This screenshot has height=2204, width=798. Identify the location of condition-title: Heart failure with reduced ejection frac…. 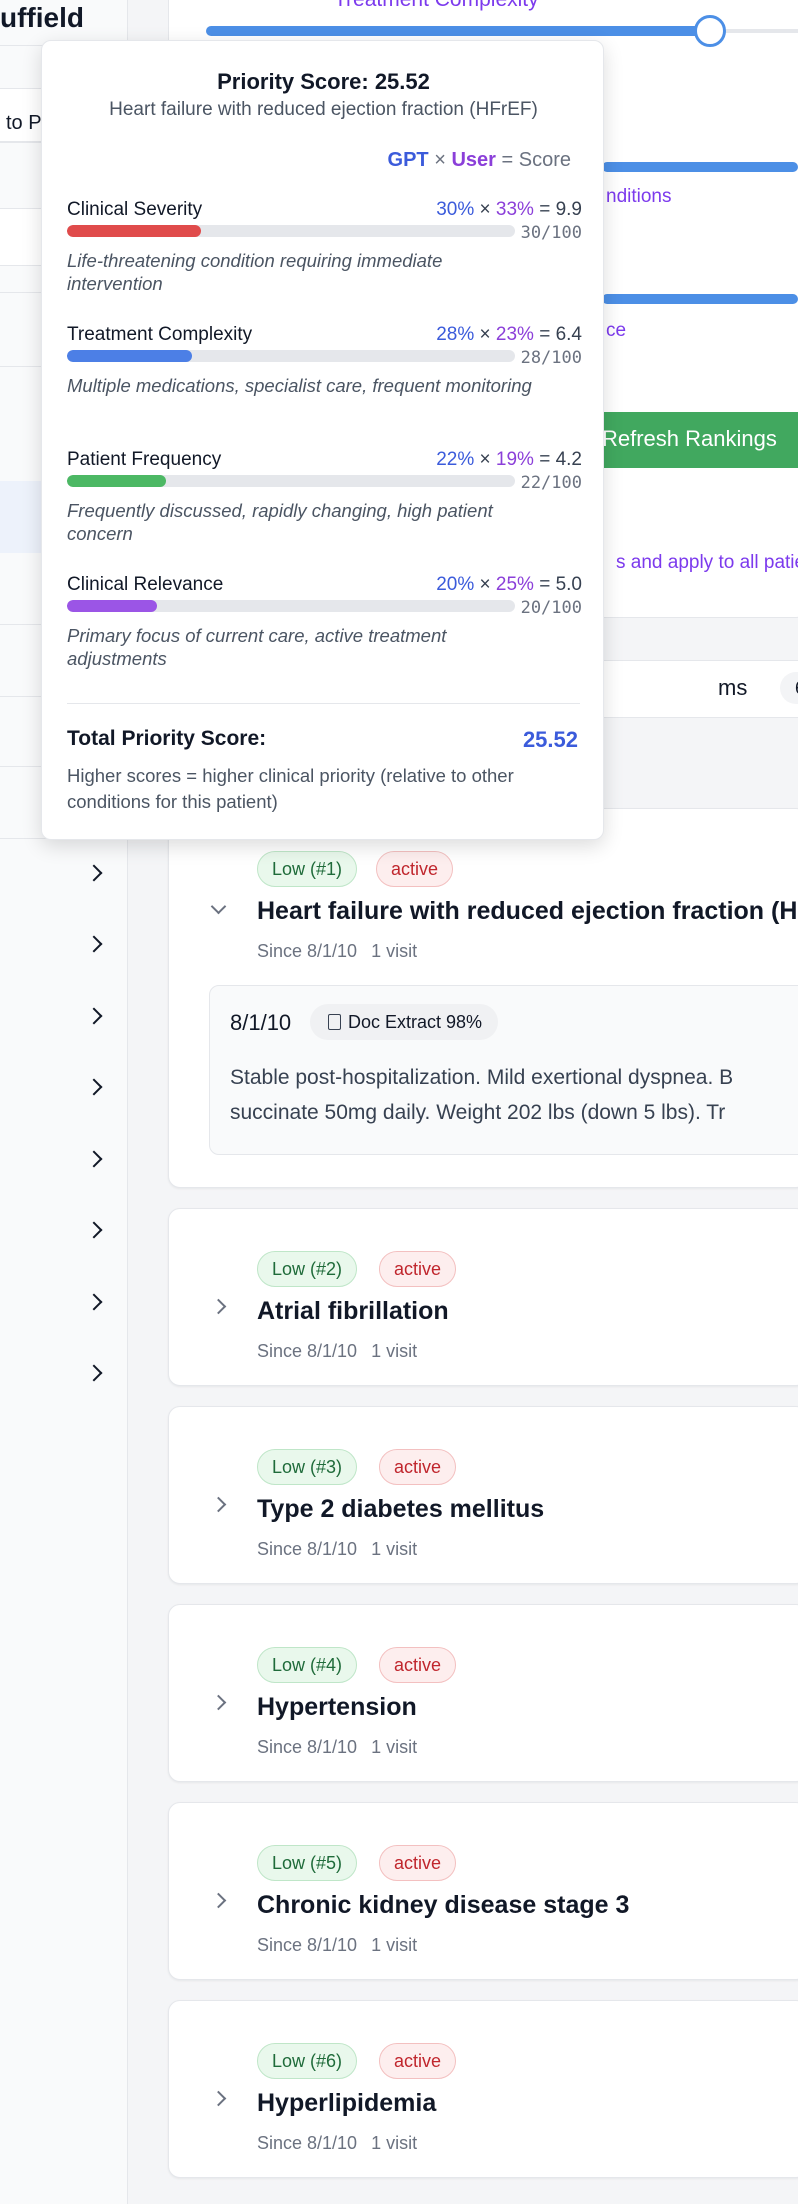
(527, 911).